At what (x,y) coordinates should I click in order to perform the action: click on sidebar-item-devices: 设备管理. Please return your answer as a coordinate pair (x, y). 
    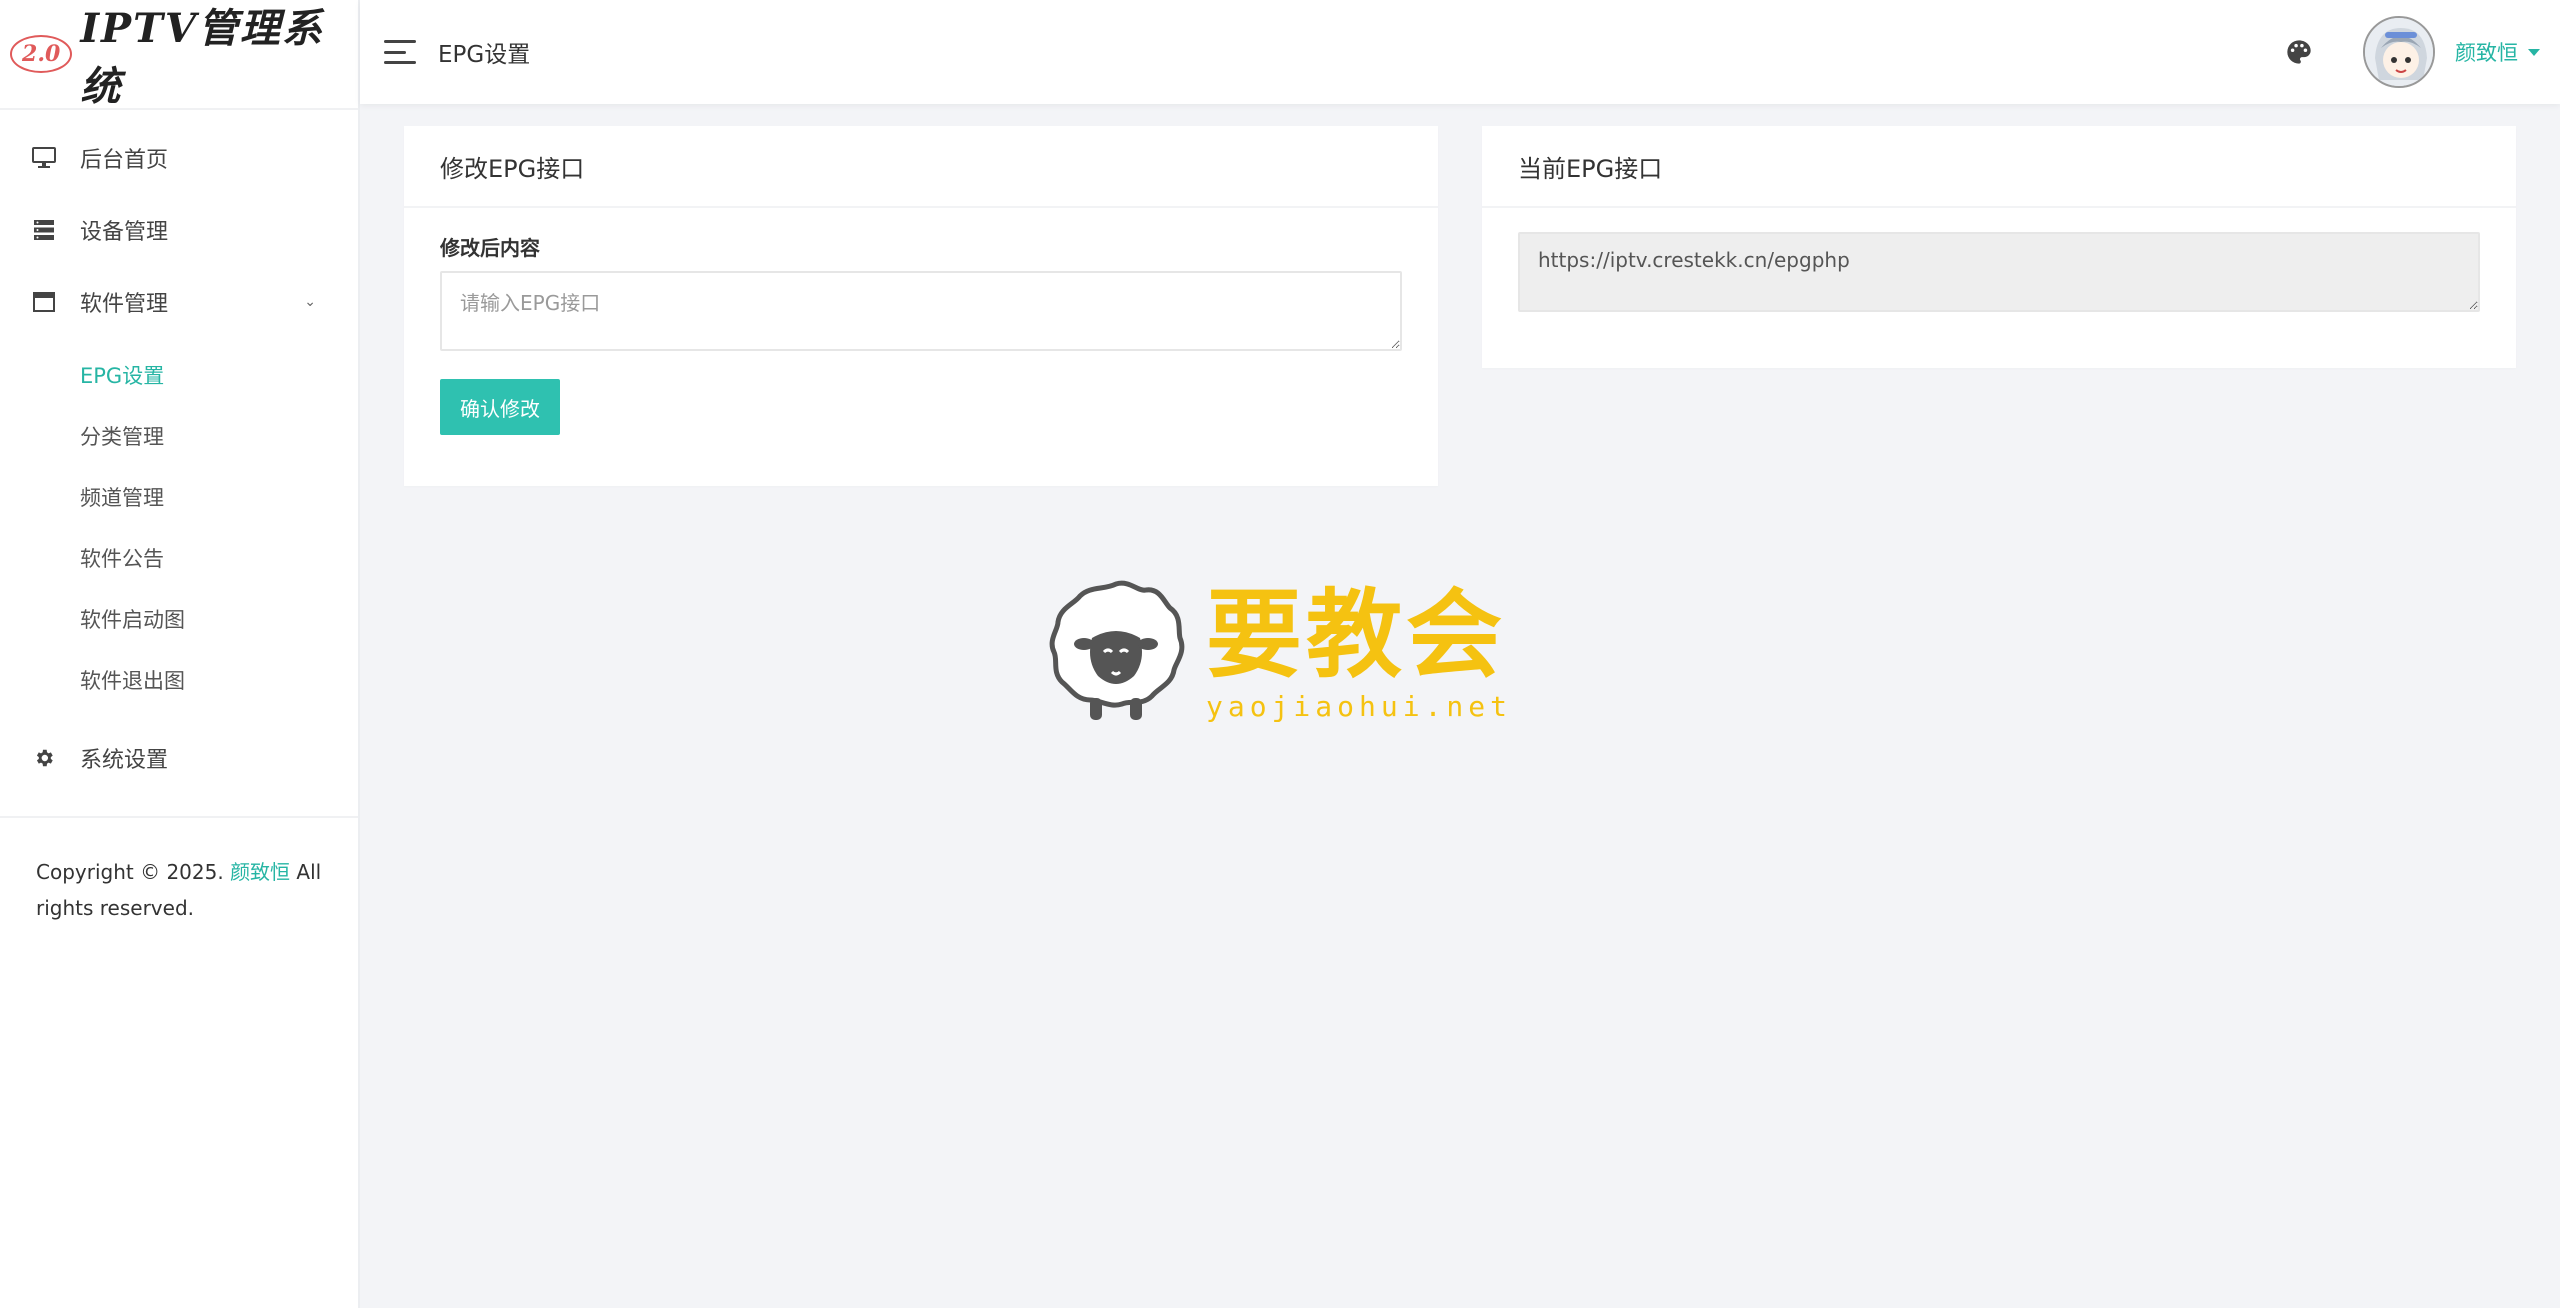
    Looking at the image, I should click on (179, 230).